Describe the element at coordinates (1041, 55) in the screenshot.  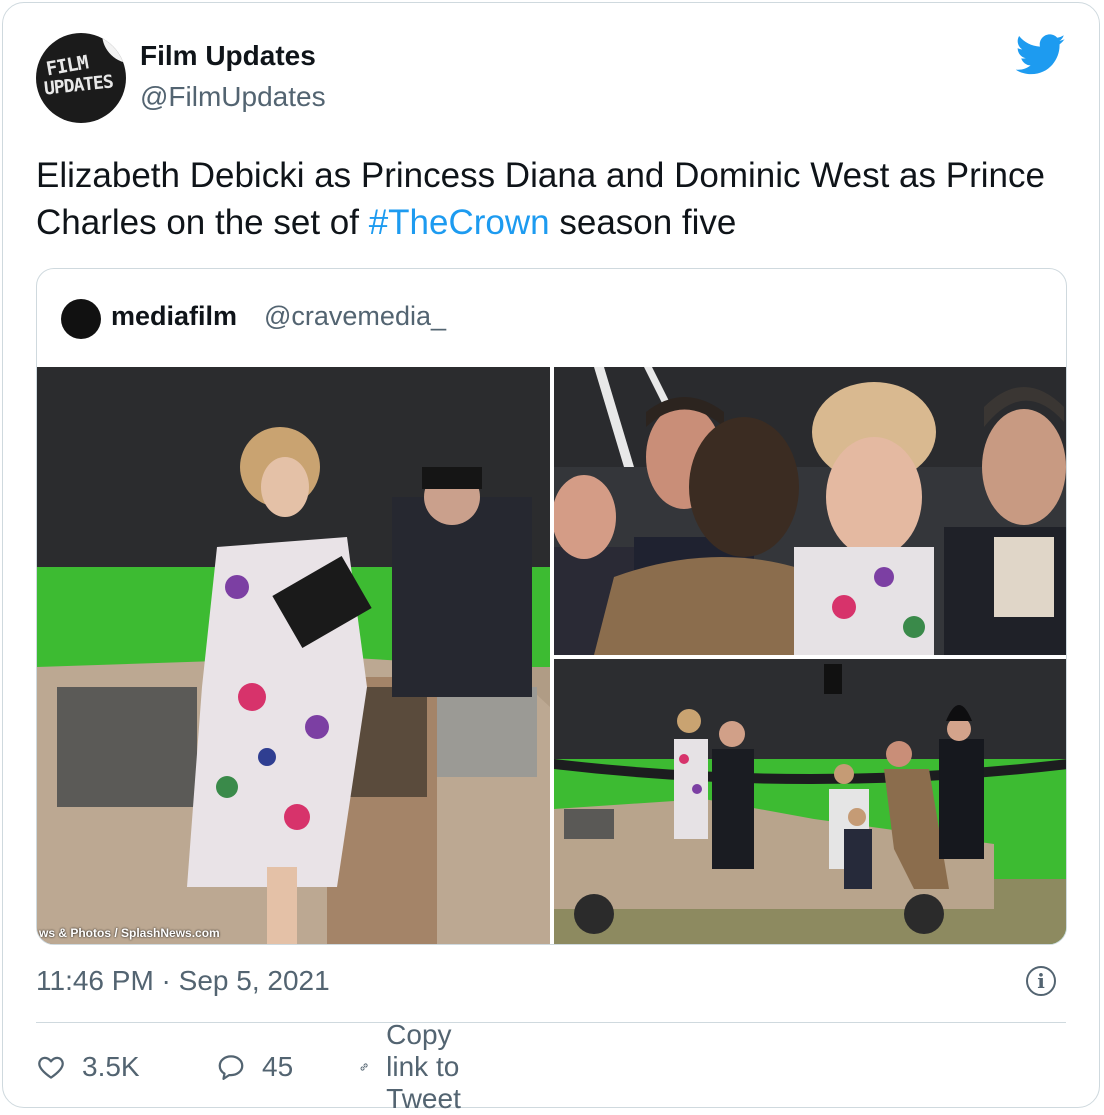
I see `twitter-bird-icon` at that location.